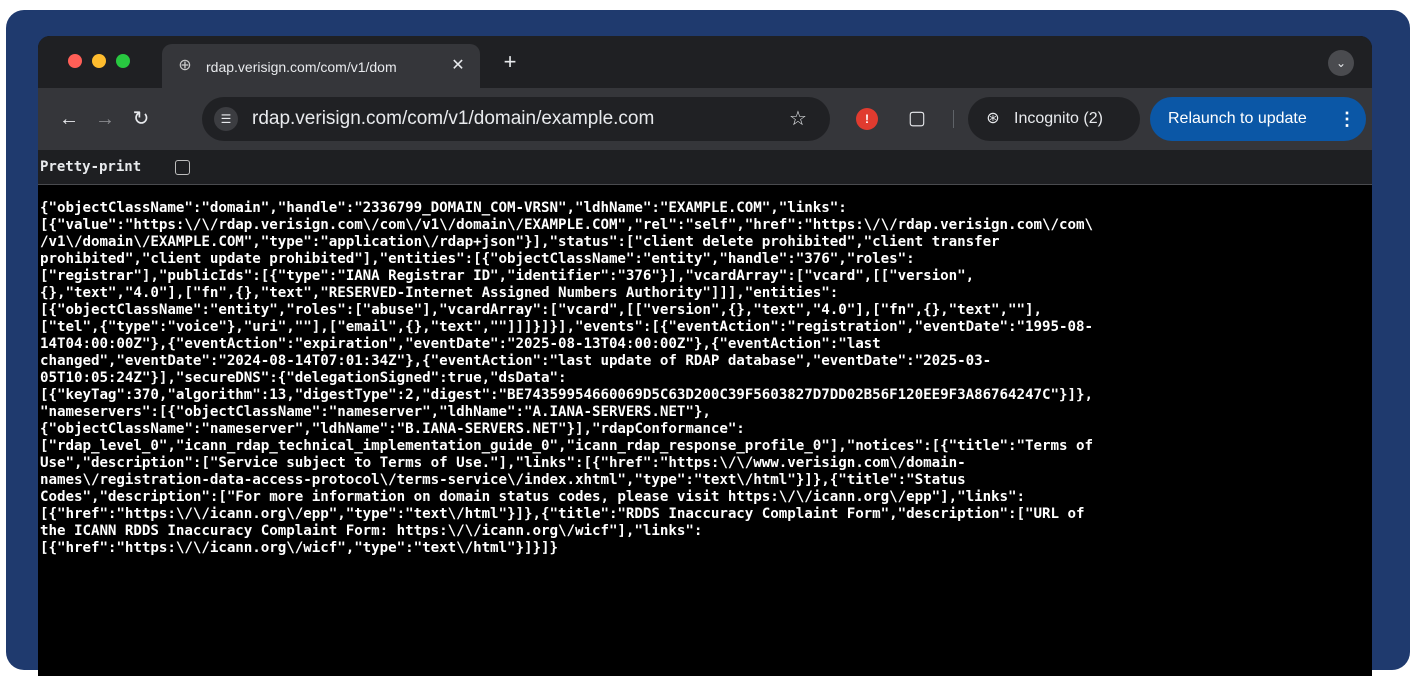  What do you see at coordinates (458, 66) in the screenshot?
I see `close-tab-icon: ✕` at bounding box center [458, 66].